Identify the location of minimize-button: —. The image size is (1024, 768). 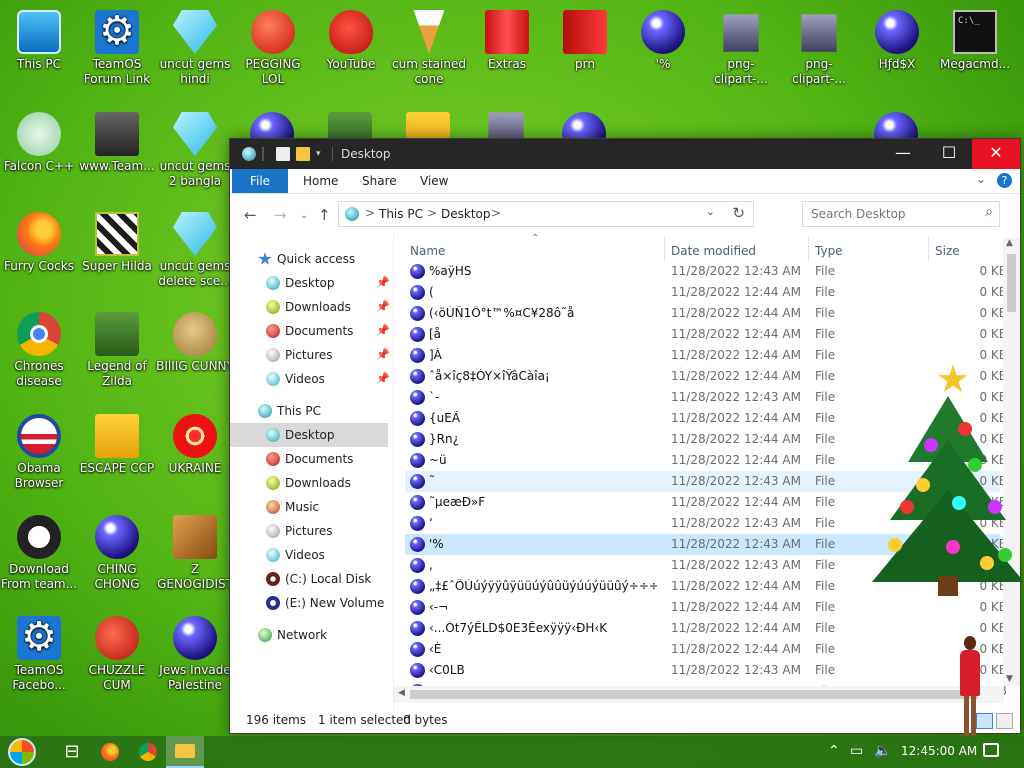
(903, 154).